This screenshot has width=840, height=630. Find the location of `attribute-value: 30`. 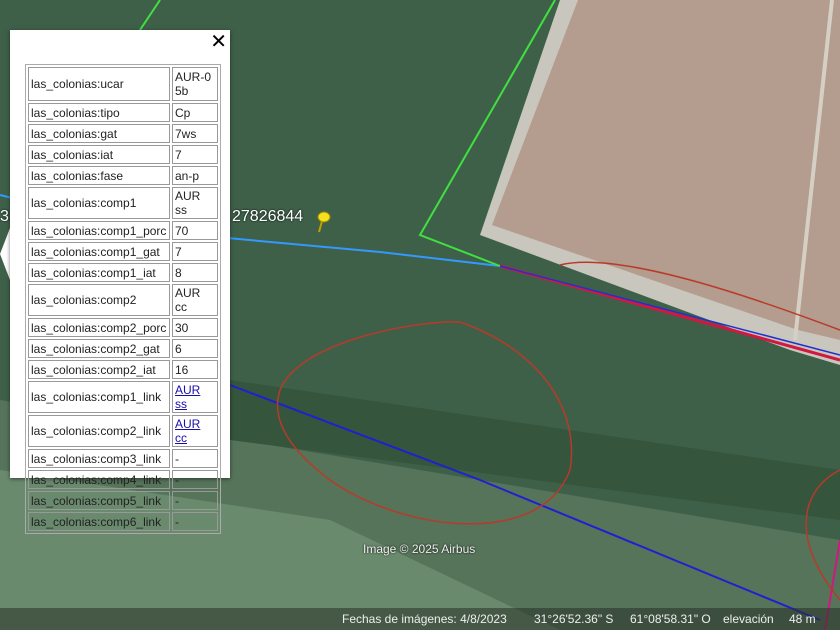

attribute-value: 30 is located at coordinates (195, 327).